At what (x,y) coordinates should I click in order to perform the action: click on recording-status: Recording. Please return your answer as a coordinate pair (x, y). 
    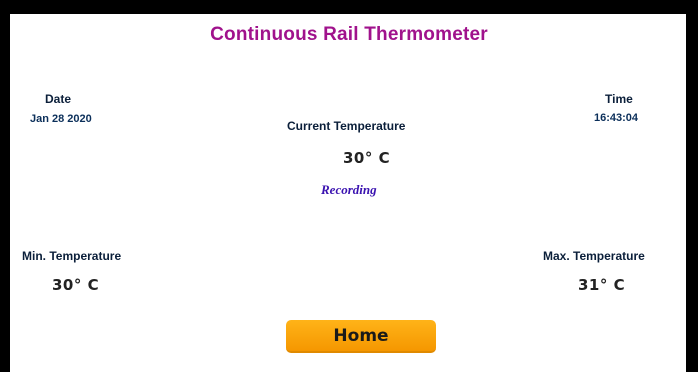
    Looking at the image, I should click on (349, 189).